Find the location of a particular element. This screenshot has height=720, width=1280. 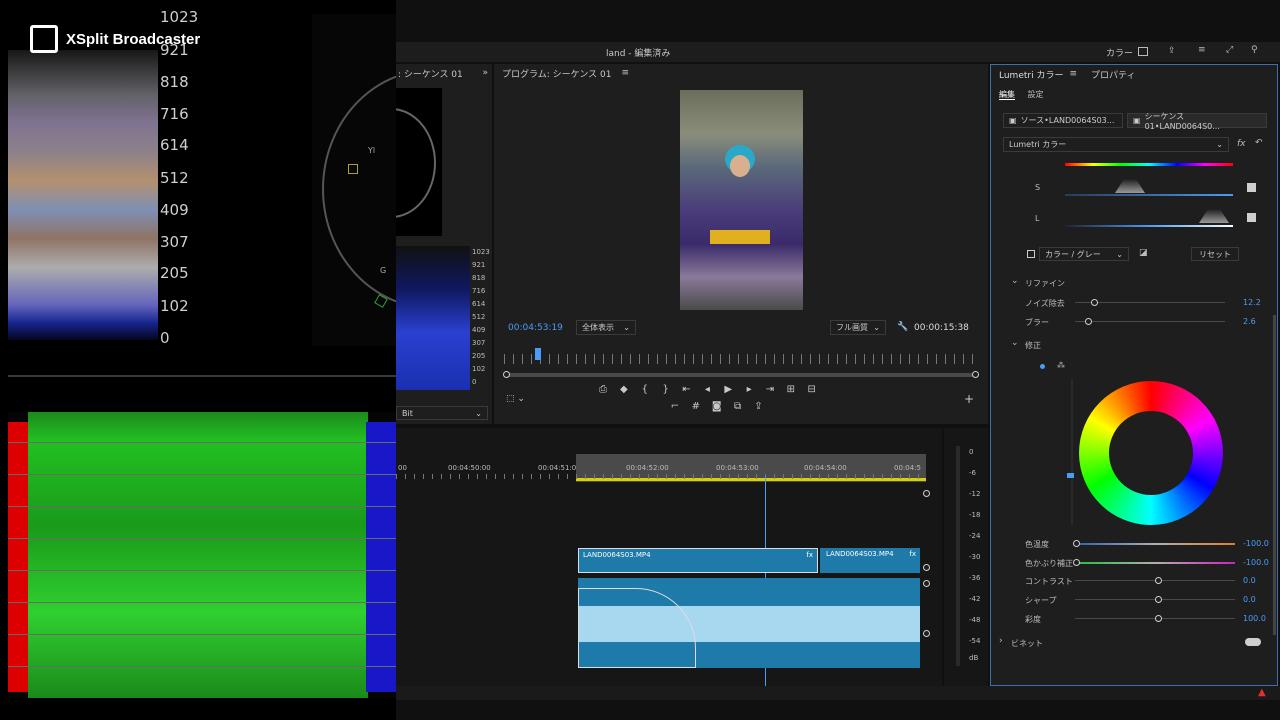

correction-heading: 修正 is located at coordinates (1033, 345).